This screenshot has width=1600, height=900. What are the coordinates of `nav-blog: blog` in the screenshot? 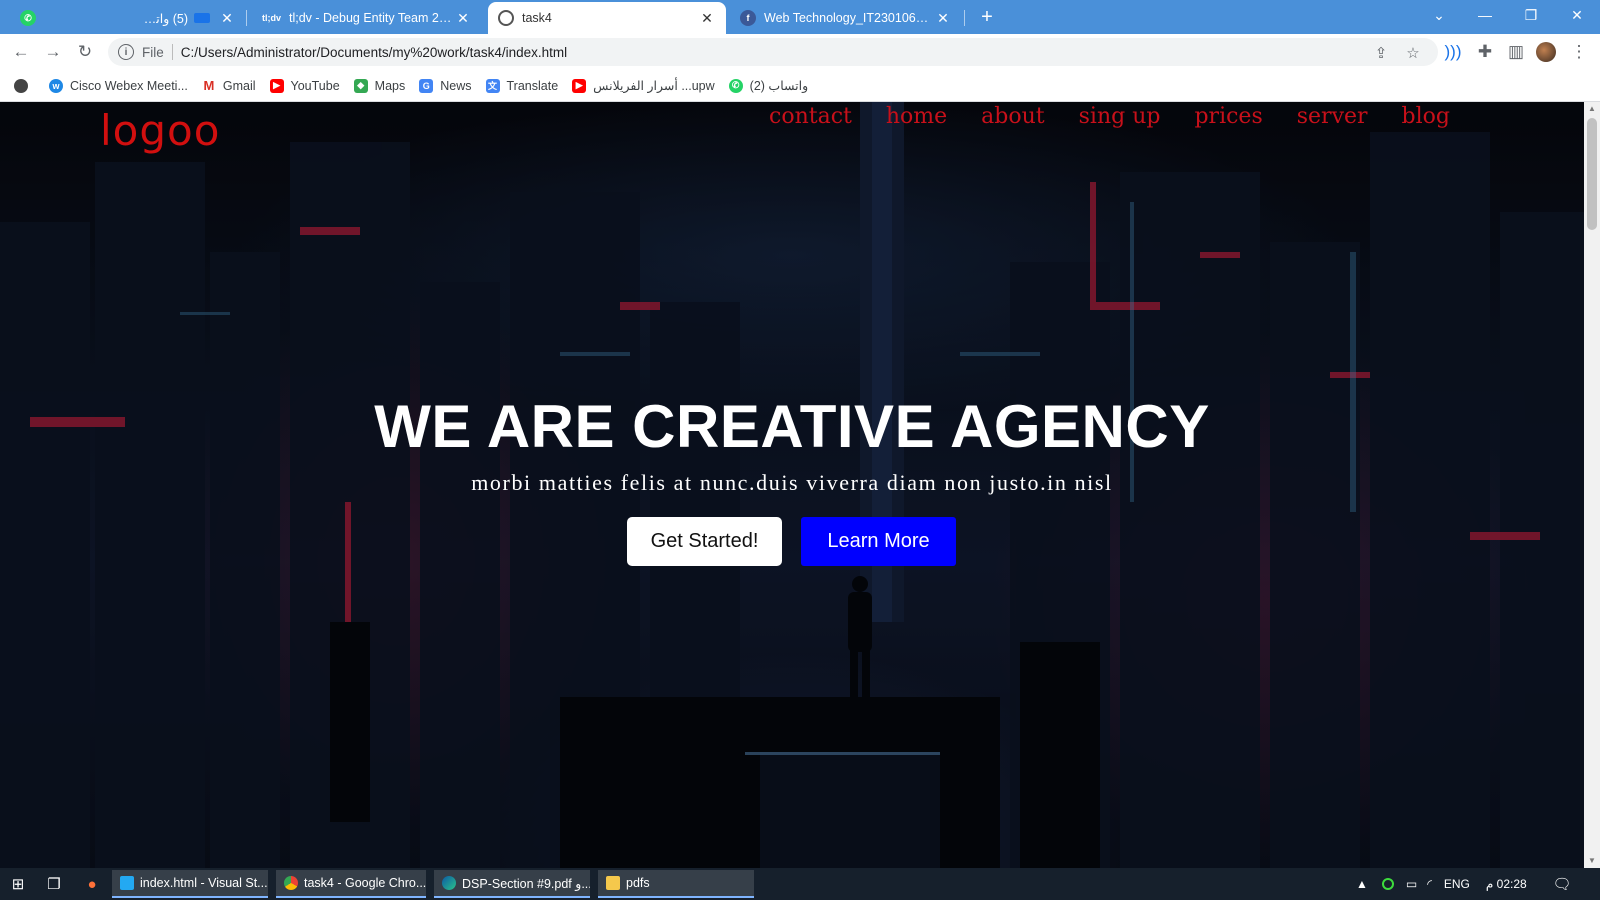 It's located at (1426, 117).